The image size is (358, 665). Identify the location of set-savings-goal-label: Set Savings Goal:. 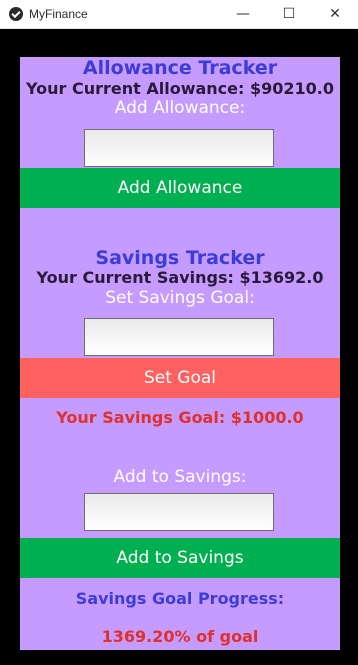
(180, 298).